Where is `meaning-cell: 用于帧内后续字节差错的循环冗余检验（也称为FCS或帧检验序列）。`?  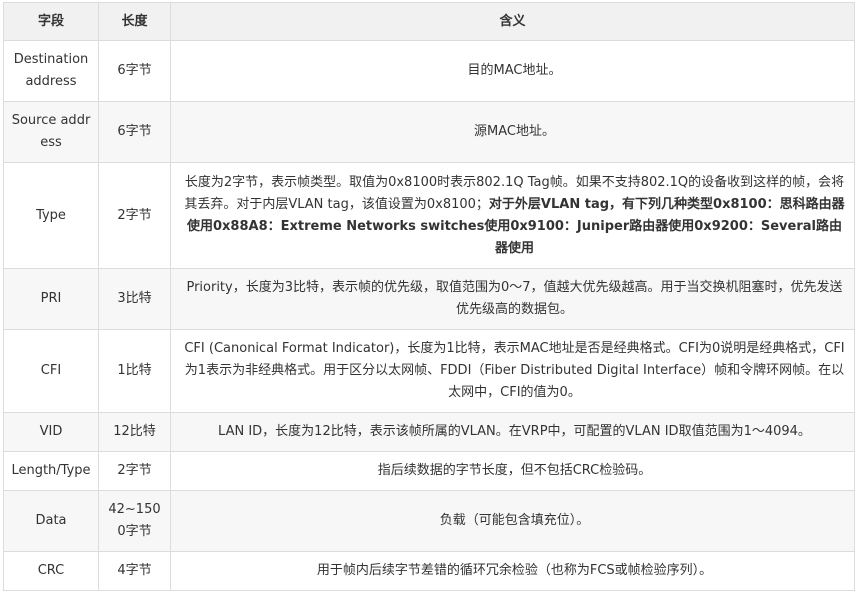
meaning-cell: 用于帧内后续字节差错的循环冗余检验（也称为FCS或帧检验序列）。 is located at coordinates (512, 571).